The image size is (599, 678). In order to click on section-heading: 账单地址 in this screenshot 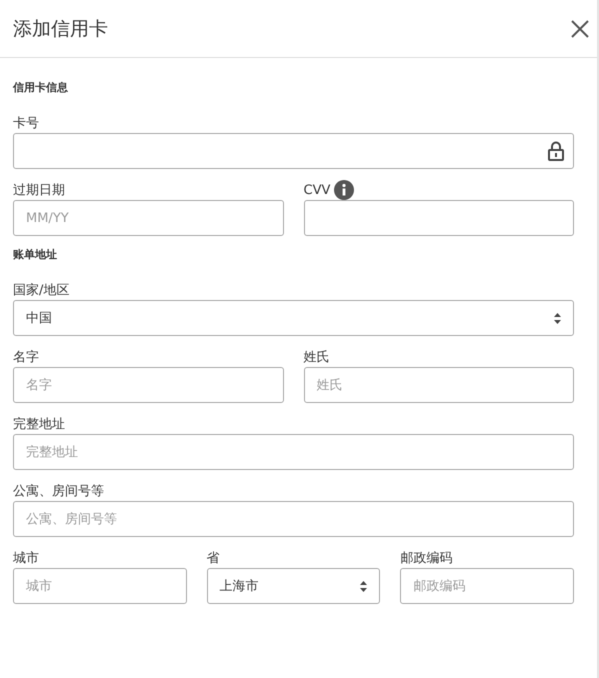, I will do `click(35, 254)`.